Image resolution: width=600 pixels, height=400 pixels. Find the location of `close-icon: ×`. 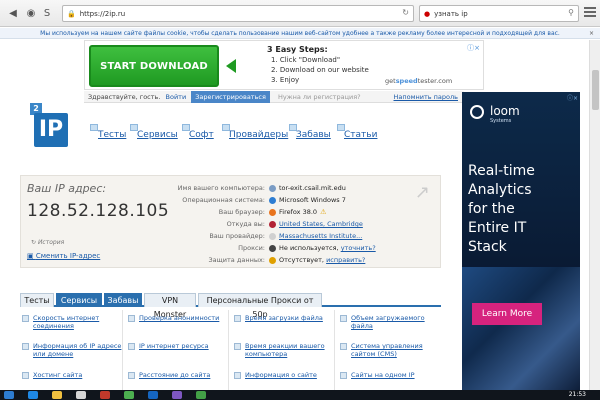

close-icon: × is located at coordinates (591, 33).